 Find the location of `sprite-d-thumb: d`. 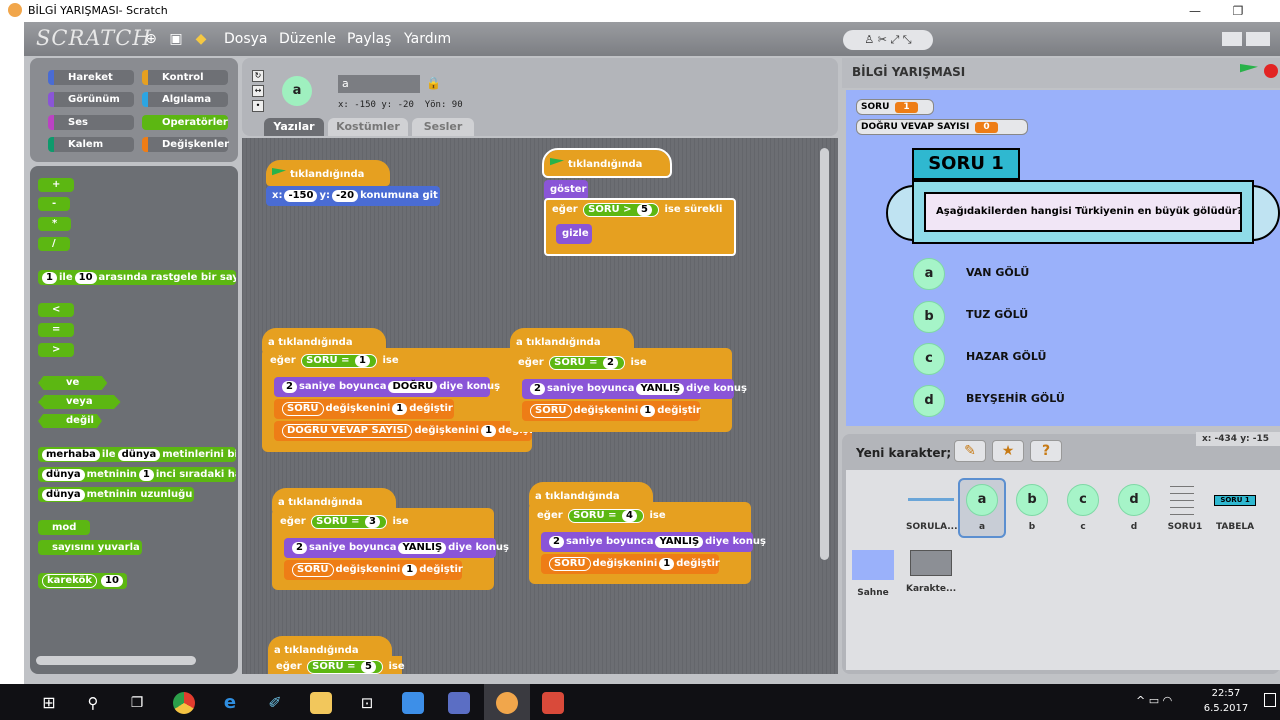

sprite-d-thumb: d is located at coordinates (1134, 500).